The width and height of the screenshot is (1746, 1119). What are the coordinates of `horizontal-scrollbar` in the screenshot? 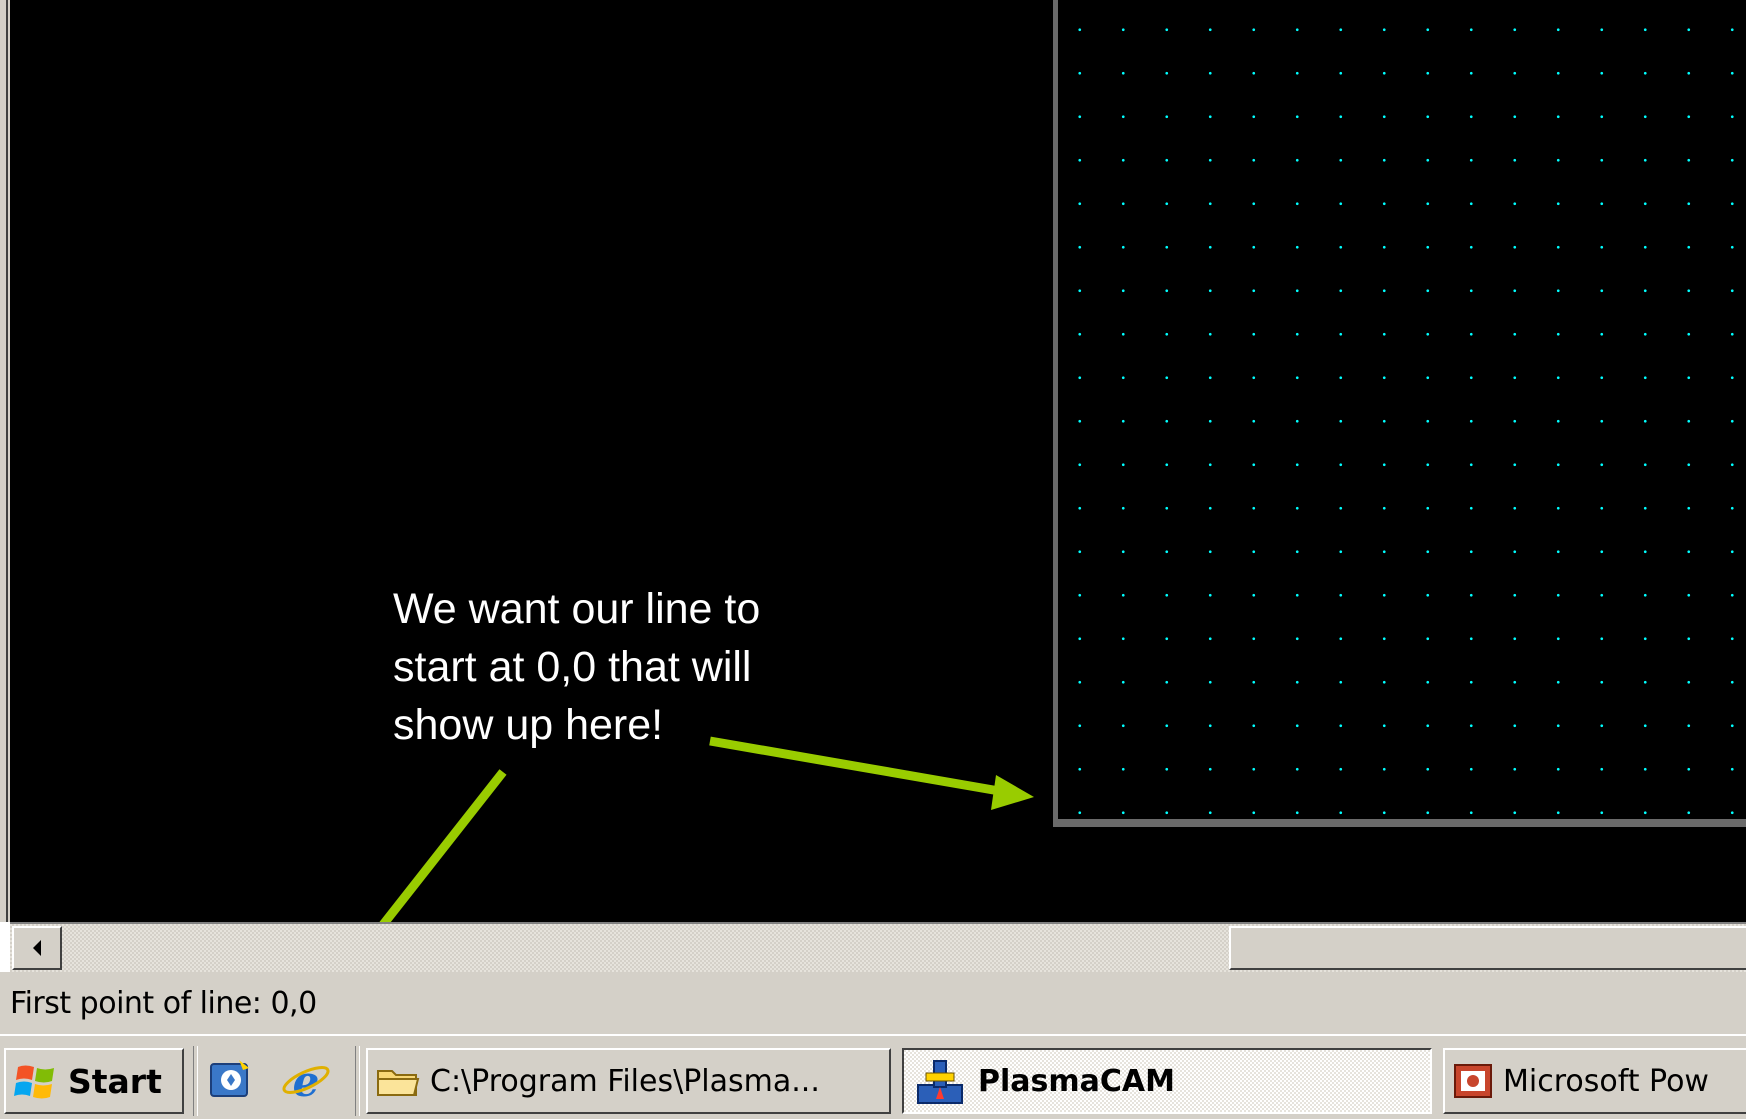 It's located at (878, 947).